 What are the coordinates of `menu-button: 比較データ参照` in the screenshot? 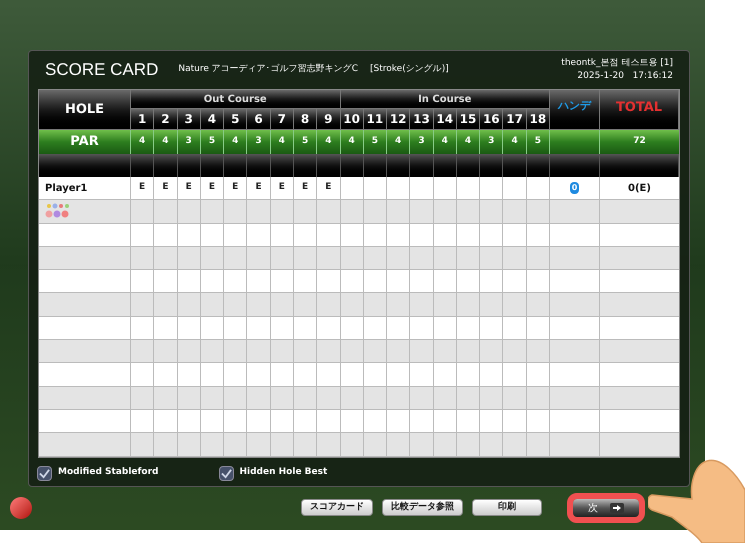 It's located at (422, 507).